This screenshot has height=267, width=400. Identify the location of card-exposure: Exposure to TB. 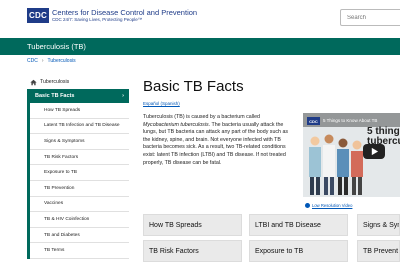
(298, 251).